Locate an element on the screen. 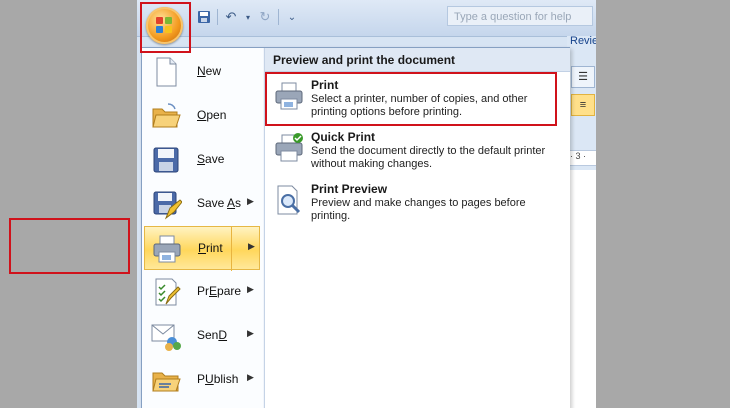 The width and height of the screenshot is (730, 408). menu-item-print: Print ▶ is located at coordinates (202, 248).